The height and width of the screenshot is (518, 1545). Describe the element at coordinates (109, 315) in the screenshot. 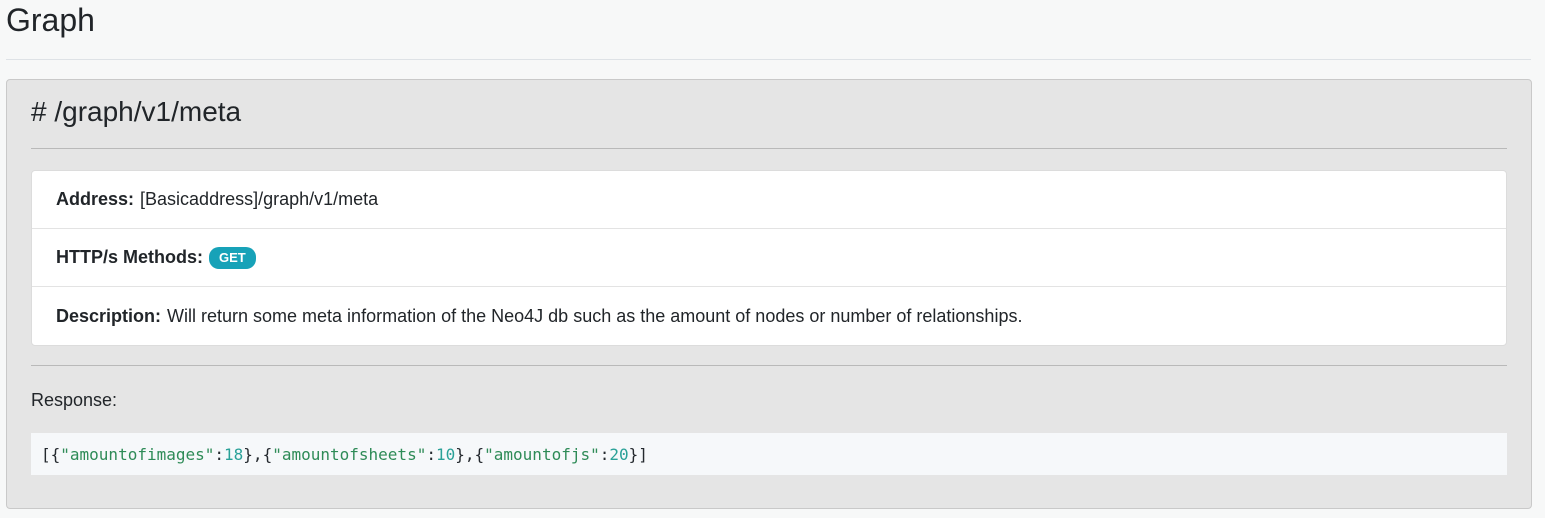

I see `description-label: Description:` at that location.